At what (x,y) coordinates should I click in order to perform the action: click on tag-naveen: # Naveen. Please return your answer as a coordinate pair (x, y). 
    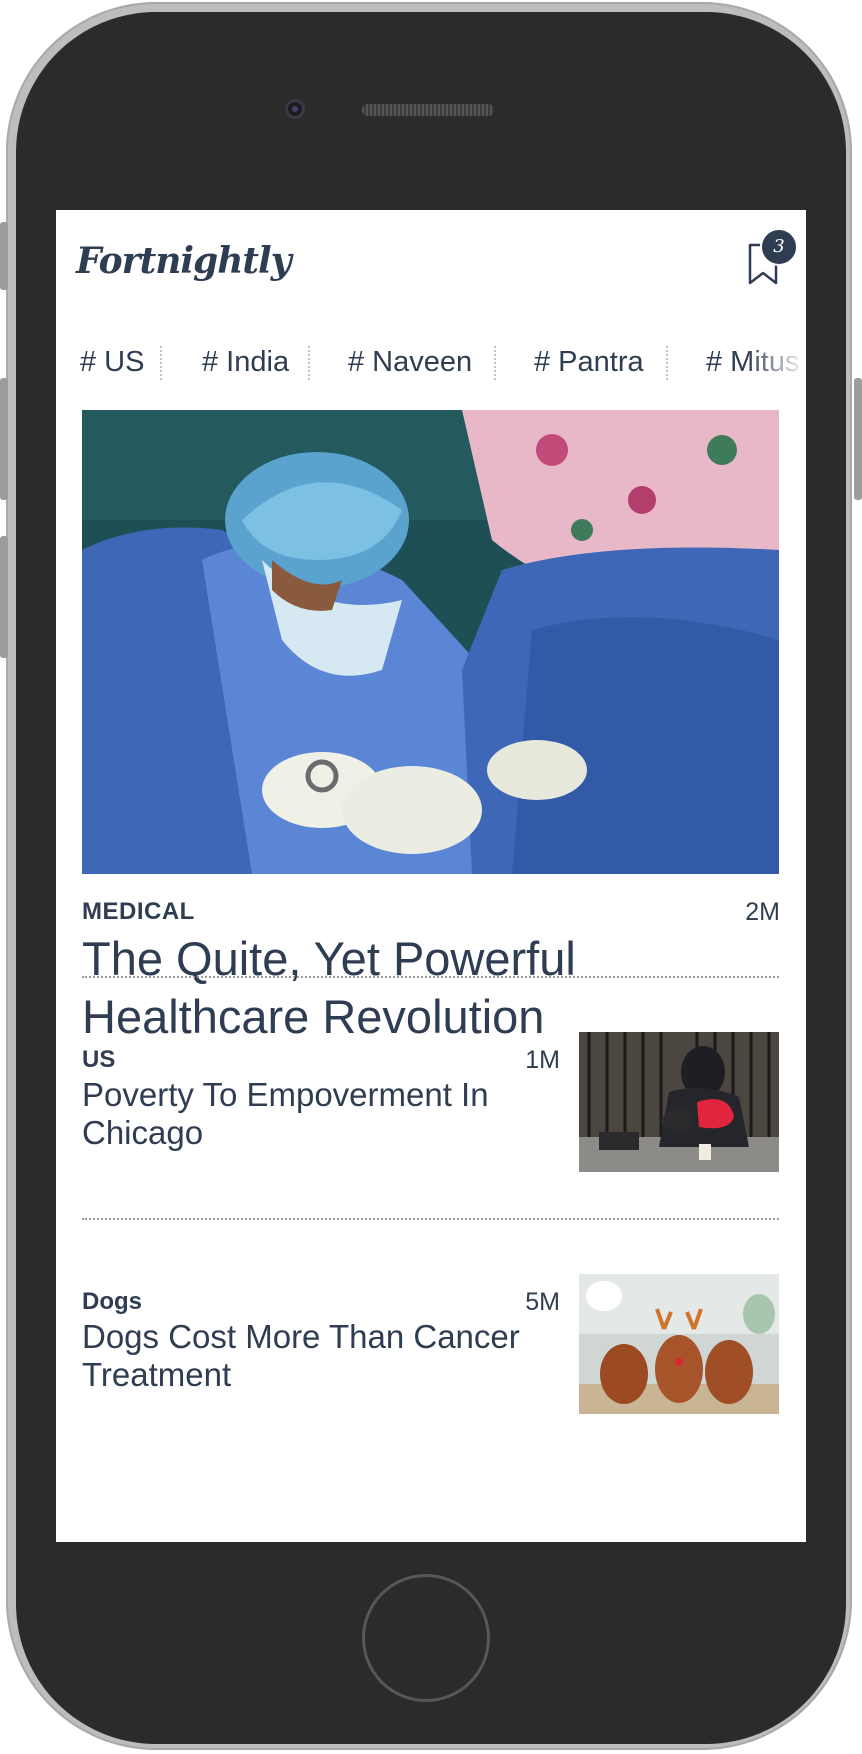
    Looking at the image, I should click on (410, 362).